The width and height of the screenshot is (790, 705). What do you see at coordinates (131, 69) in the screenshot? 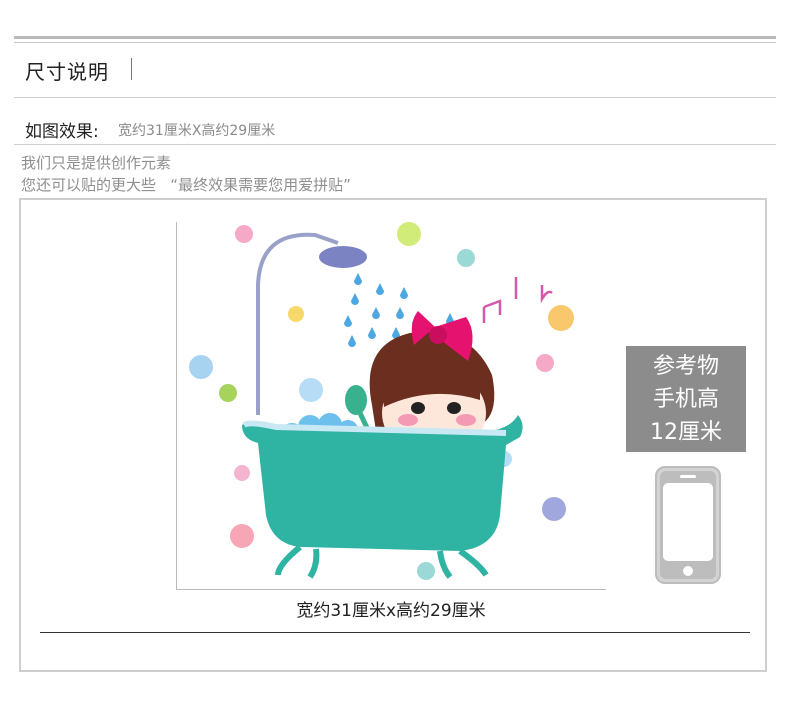
I see `title-separator` at bounding box center [131, 69].